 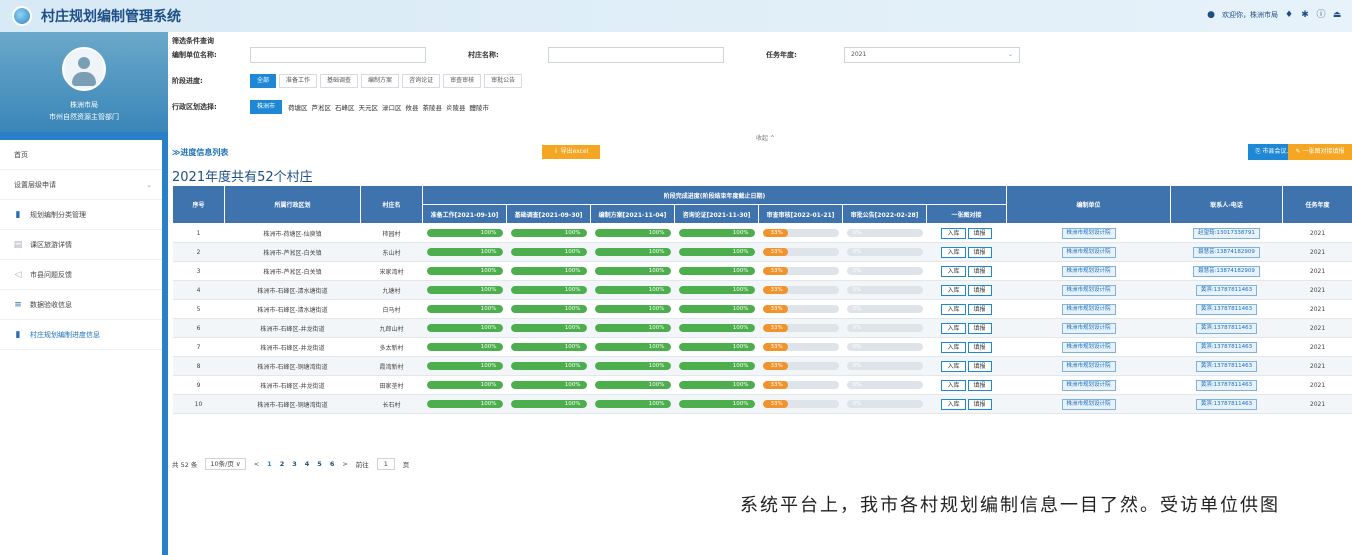 What do you see at coordinates (421, 81) in the screenshot?
I see `stage-chip: 咨询论证` at bounding box center [421, 81].